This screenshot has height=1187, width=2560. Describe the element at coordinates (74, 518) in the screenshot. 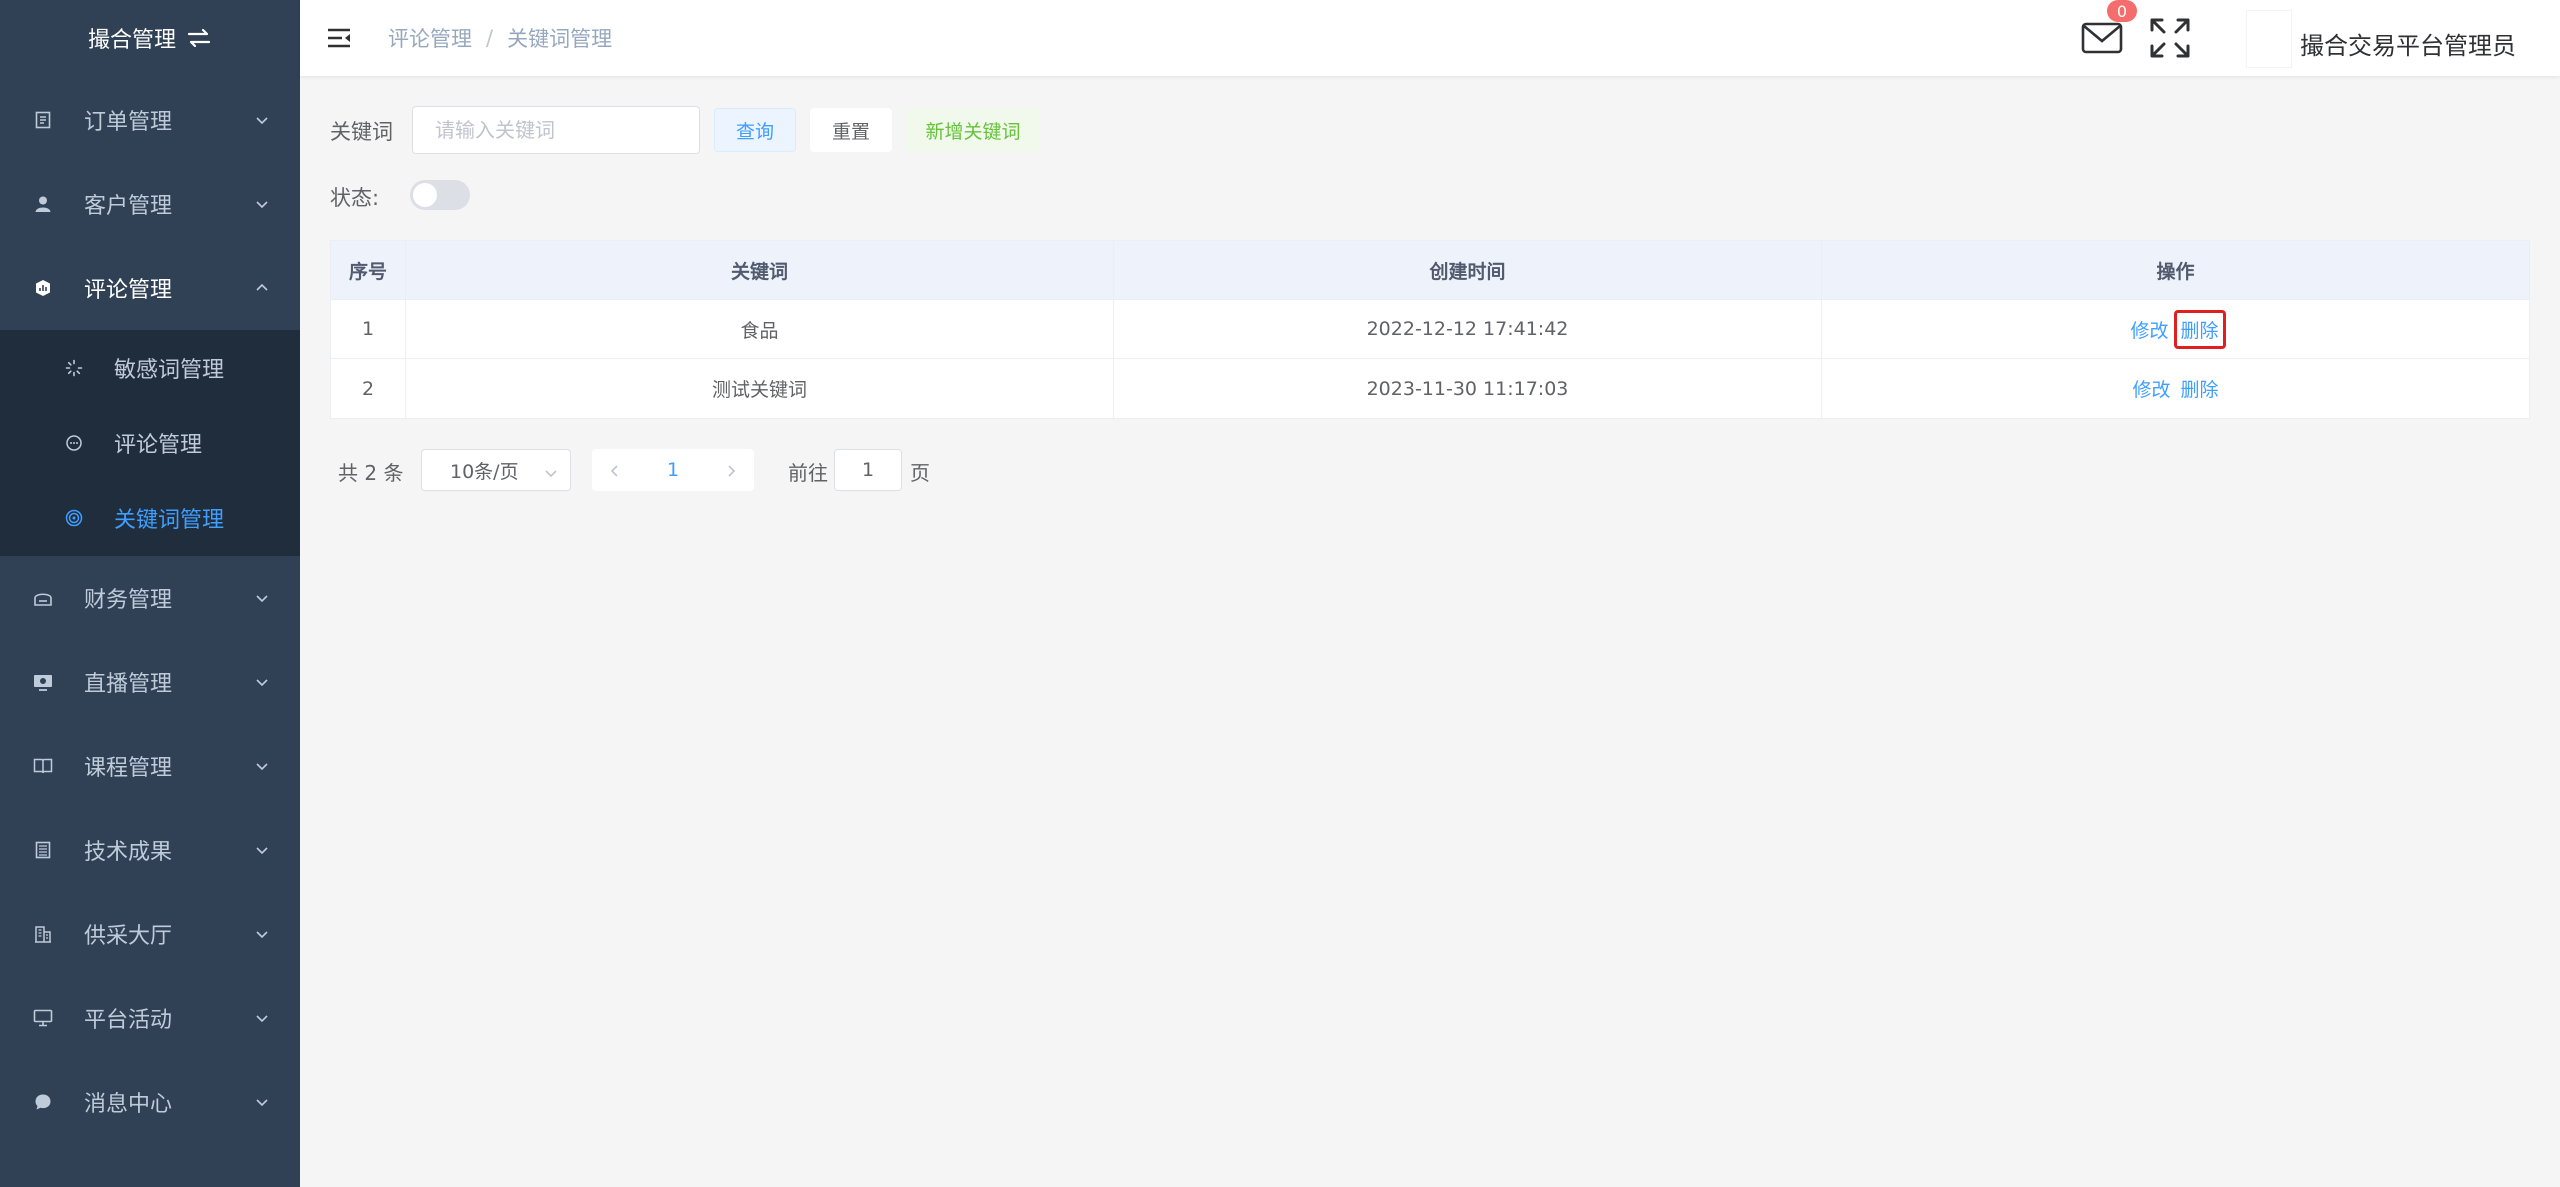

I see `target-icon` at that location.